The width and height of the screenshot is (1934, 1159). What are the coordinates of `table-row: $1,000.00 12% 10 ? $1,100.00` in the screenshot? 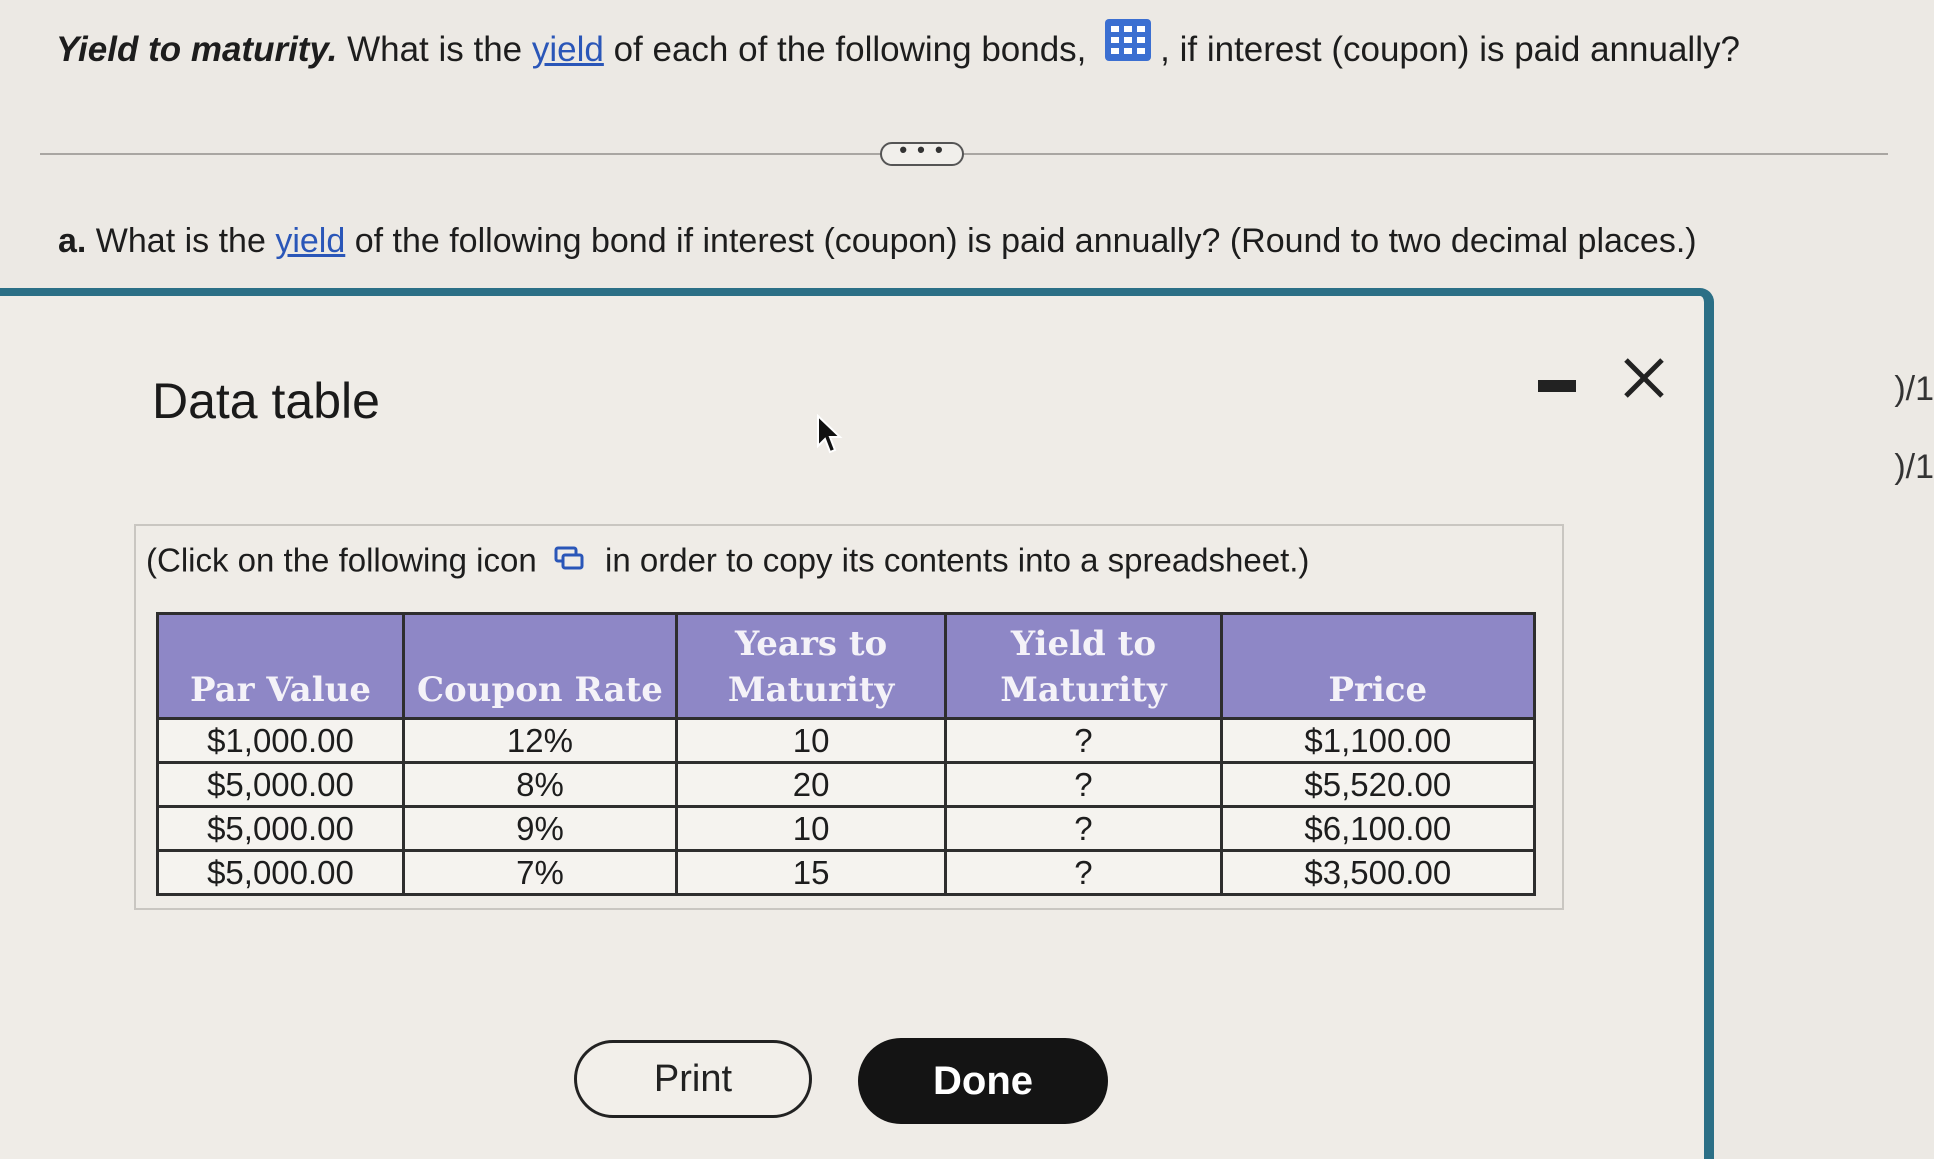 It's located at (846, 740).